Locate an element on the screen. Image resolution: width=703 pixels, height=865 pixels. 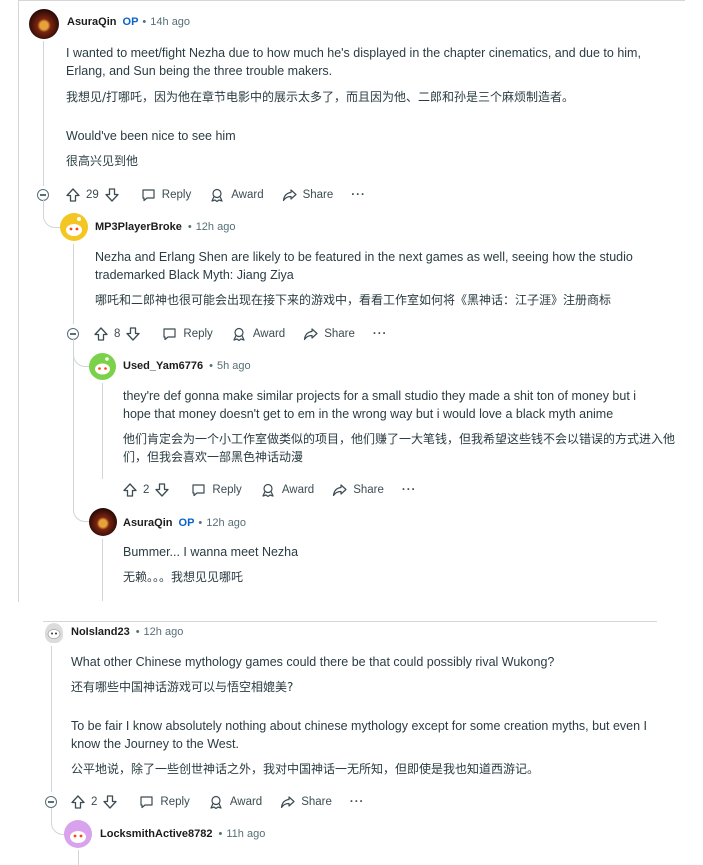
vote-count: 8 is located at coordinates (117, 334).